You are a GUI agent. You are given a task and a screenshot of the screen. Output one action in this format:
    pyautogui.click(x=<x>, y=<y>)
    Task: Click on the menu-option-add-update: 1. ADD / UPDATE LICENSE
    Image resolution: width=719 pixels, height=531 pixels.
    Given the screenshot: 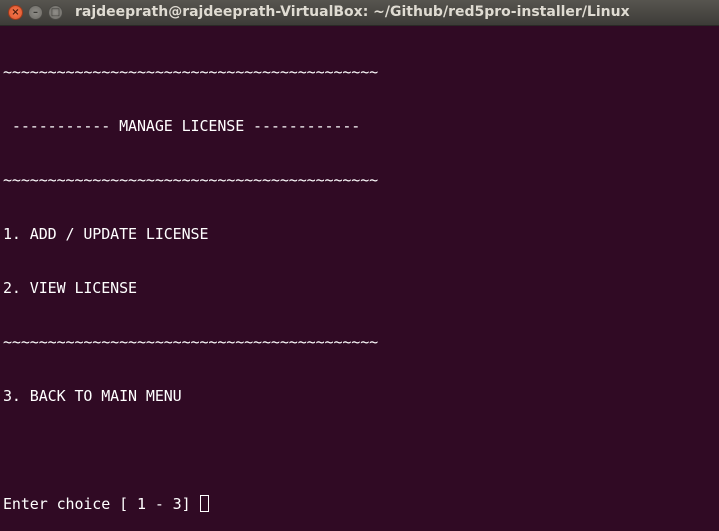 What is the action you would take?
    pyautogui.click(x=106, y=234)
    